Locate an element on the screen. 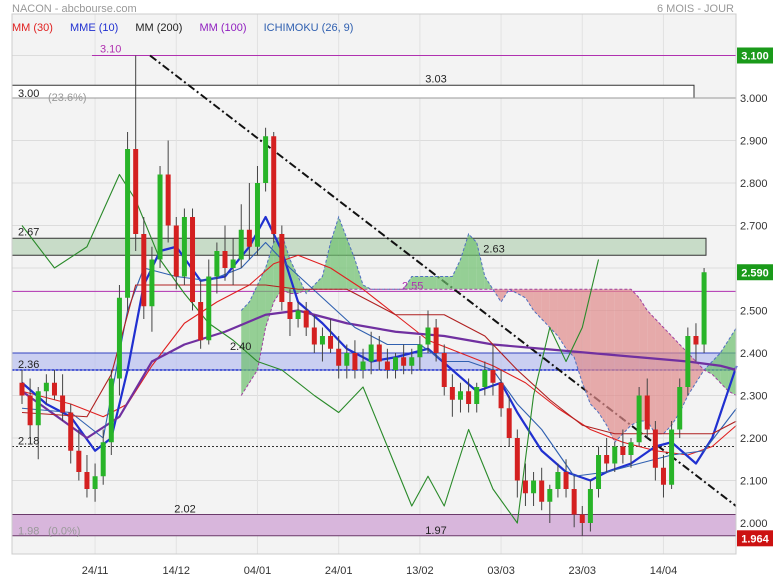 The image size is (784, 580). chart-period: 6 MOIS - JOUR is located at coordinates (695, 9).